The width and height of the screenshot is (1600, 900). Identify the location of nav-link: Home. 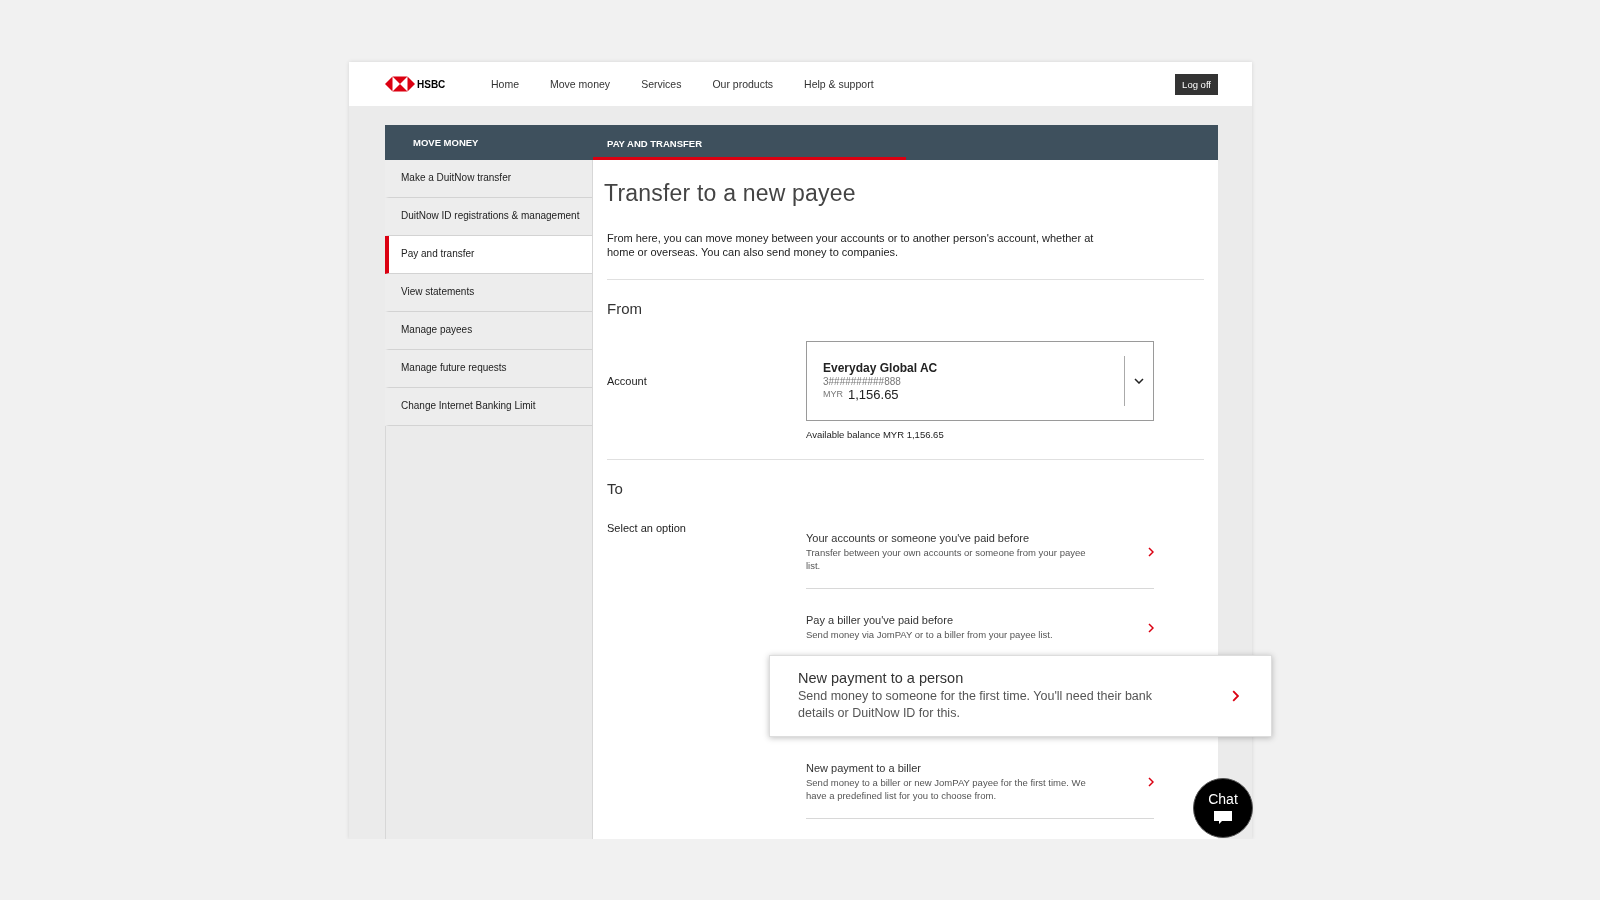
(505, 84).